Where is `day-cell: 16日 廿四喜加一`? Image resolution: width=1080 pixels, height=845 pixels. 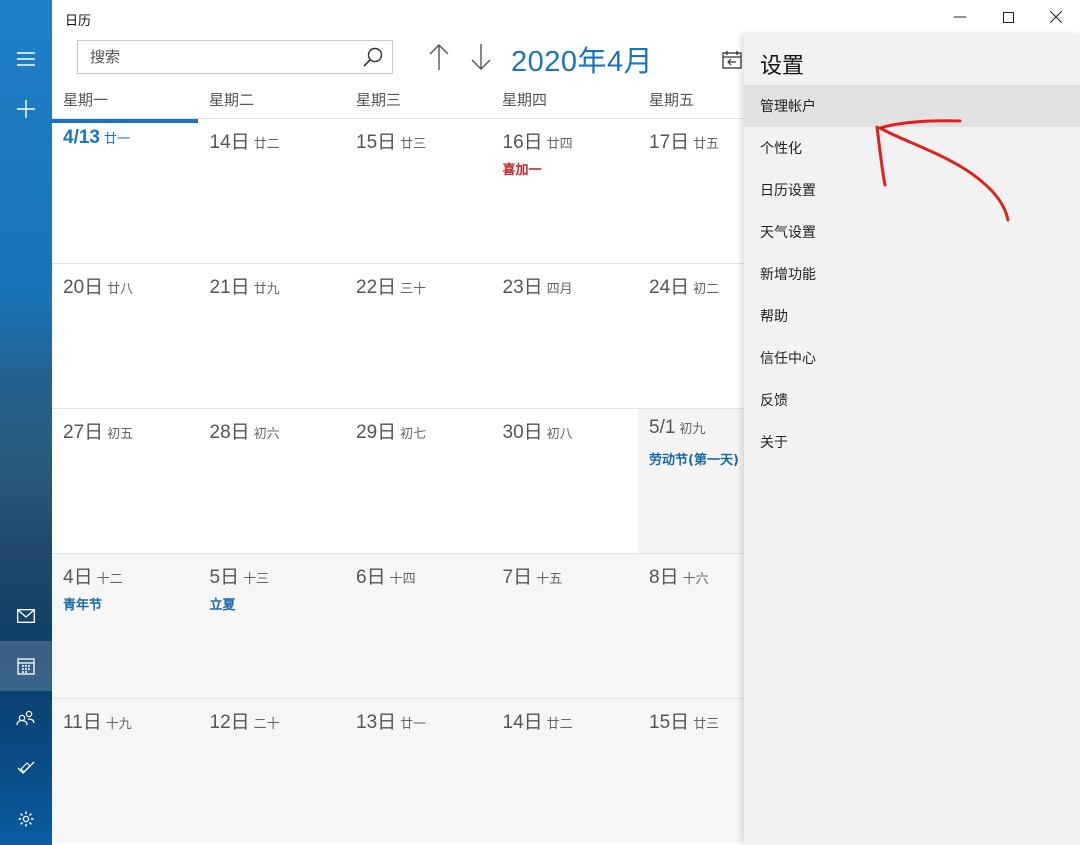 day-cell: 16日 廿四喜加一 is located at coordinates (564, 190).